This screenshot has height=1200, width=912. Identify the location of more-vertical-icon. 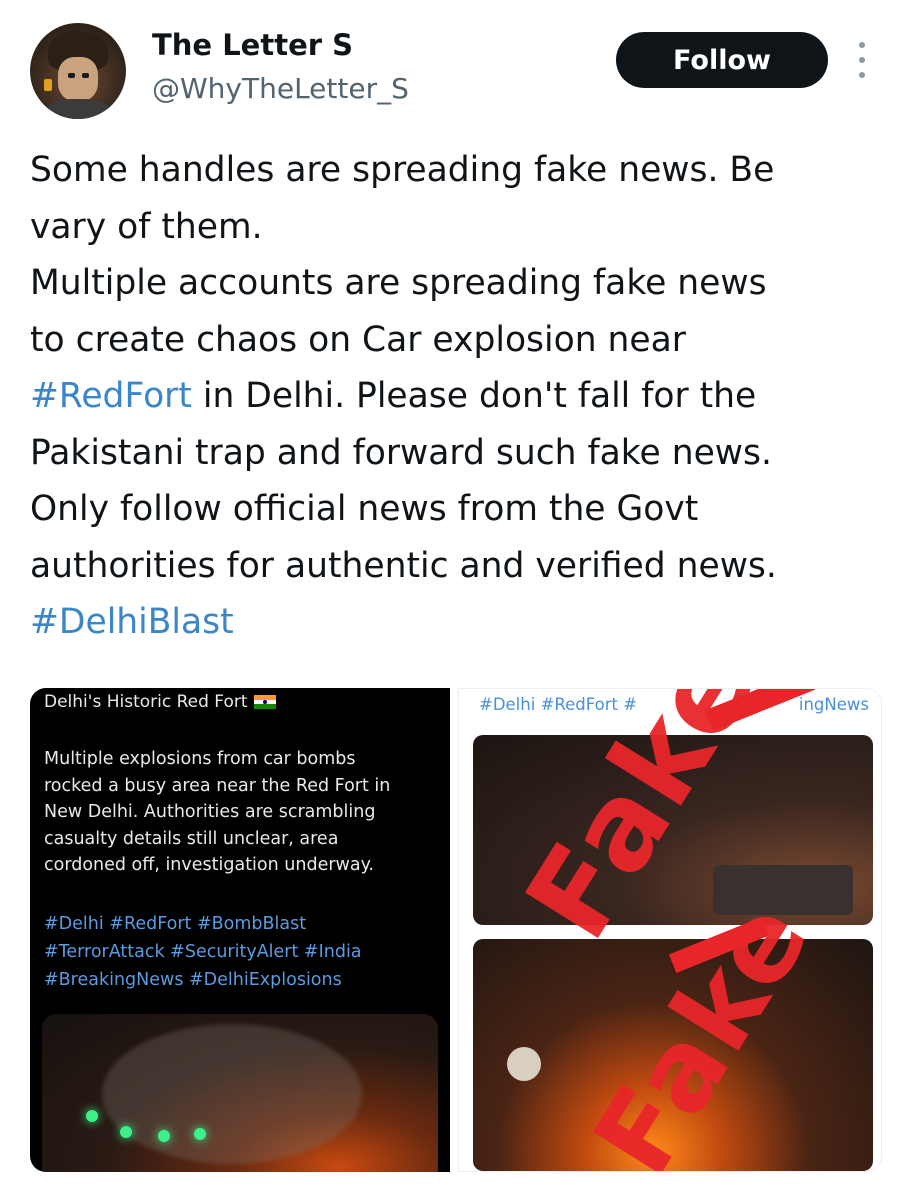
(862, 60).